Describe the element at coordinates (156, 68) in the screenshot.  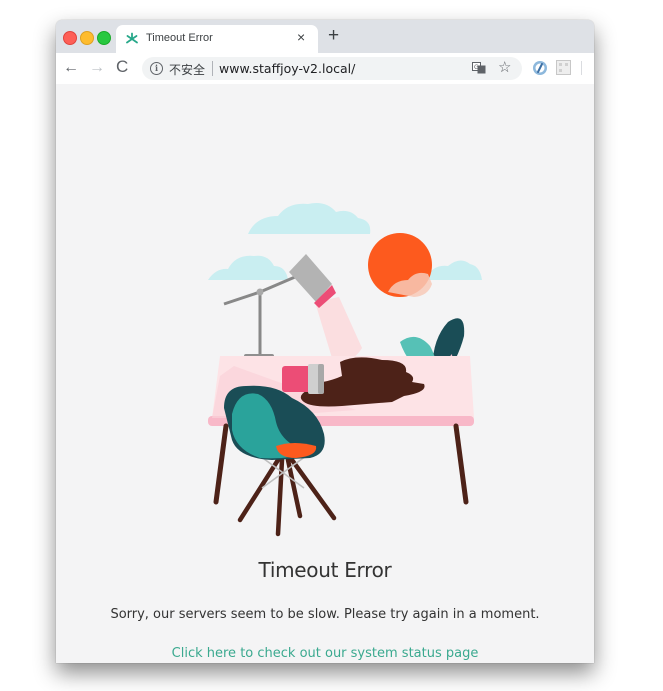
I see `info-icon: i` at that location.